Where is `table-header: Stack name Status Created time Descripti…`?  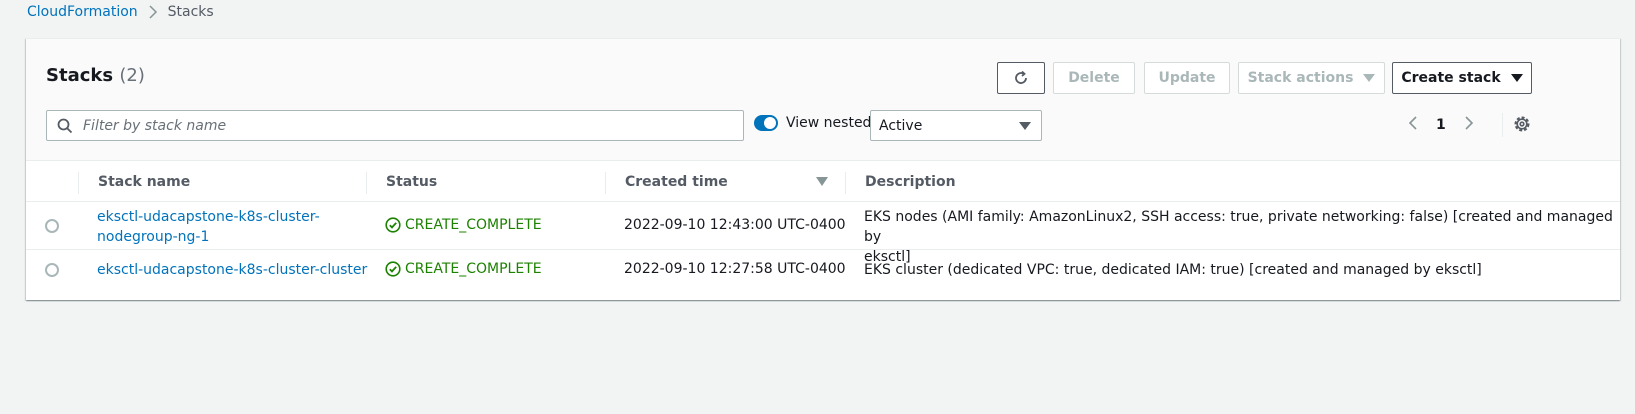
table-header: Stack name Status Created time Descripti… is located at coordinates (823, 182).